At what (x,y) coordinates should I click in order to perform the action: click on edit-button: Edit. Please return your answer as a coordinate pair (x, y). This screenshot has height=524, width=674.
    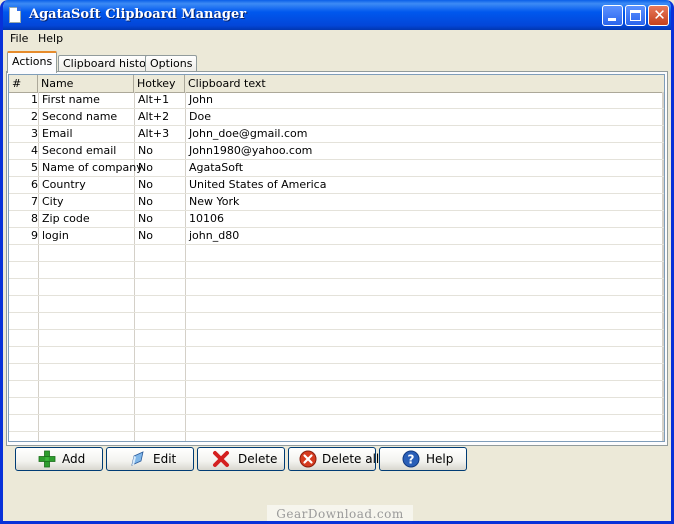
    Looking at the image, I should click on (150, 459).